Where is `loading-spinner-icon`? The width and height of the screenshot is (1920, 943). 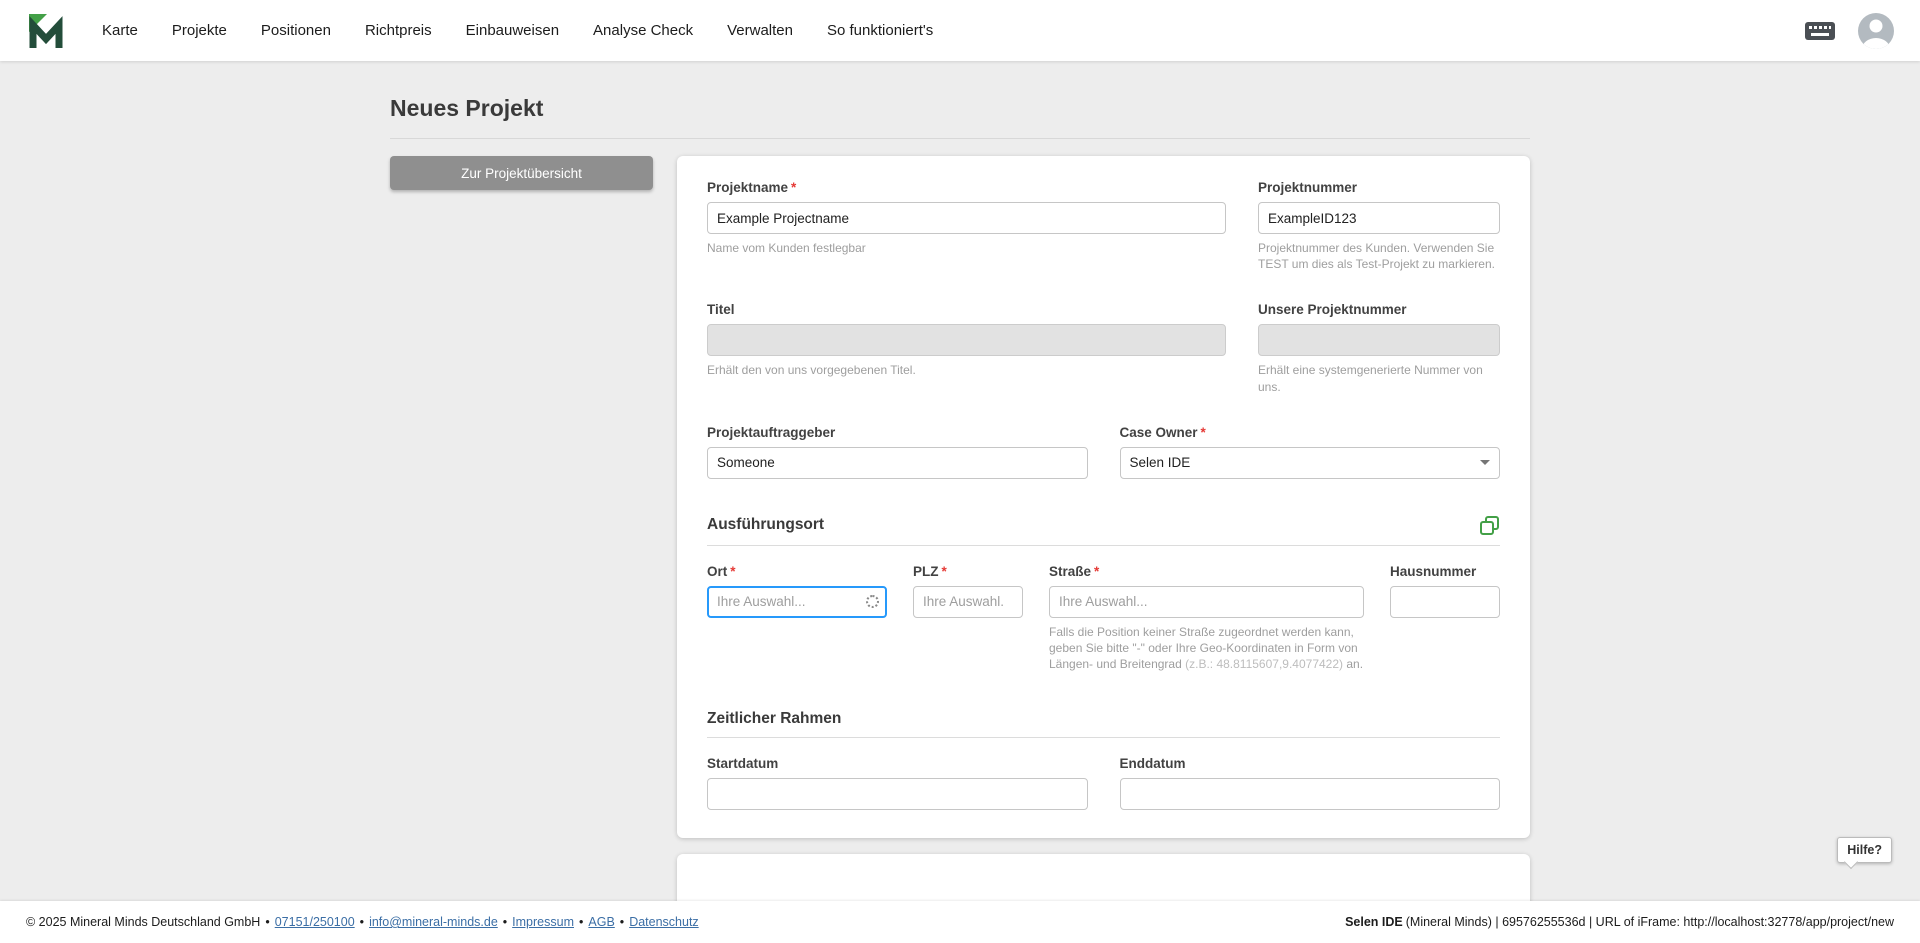
loading-spinner-icon is located at coordinates (872, 601).